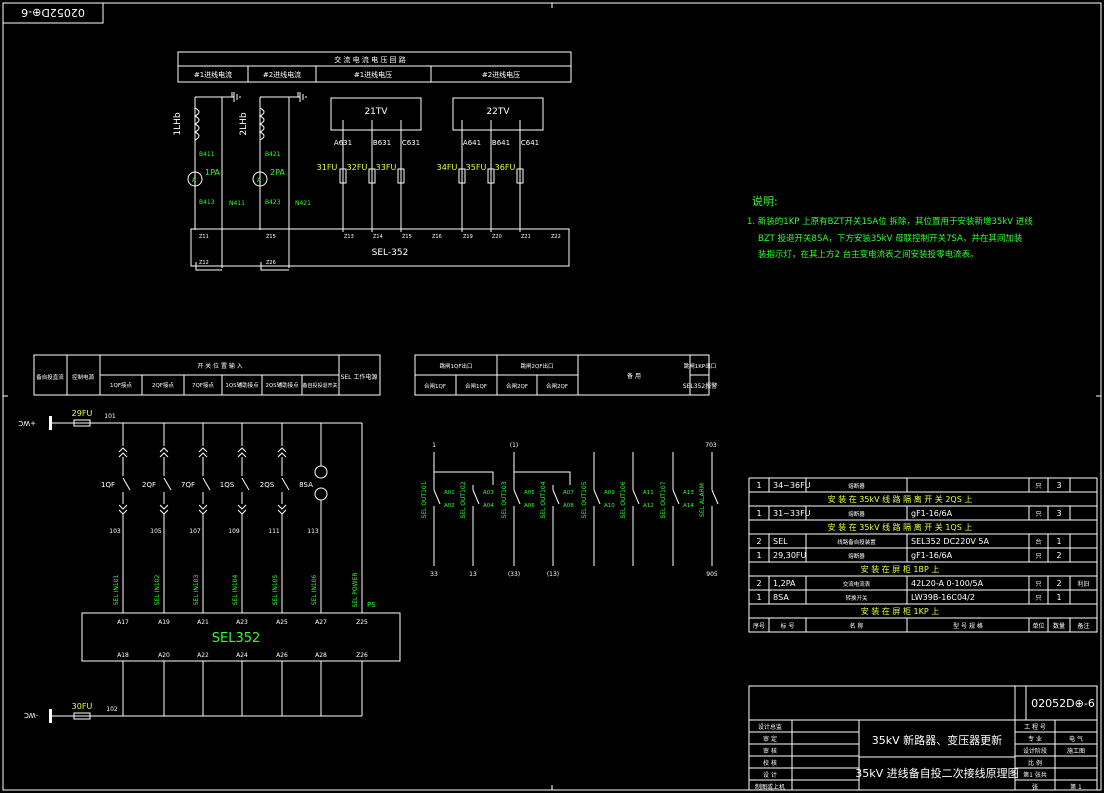  What do you see at coordinates (700, 386) in the screenshot?
I see `out-s5: SEL352报警` at bounding box center [700, 386].